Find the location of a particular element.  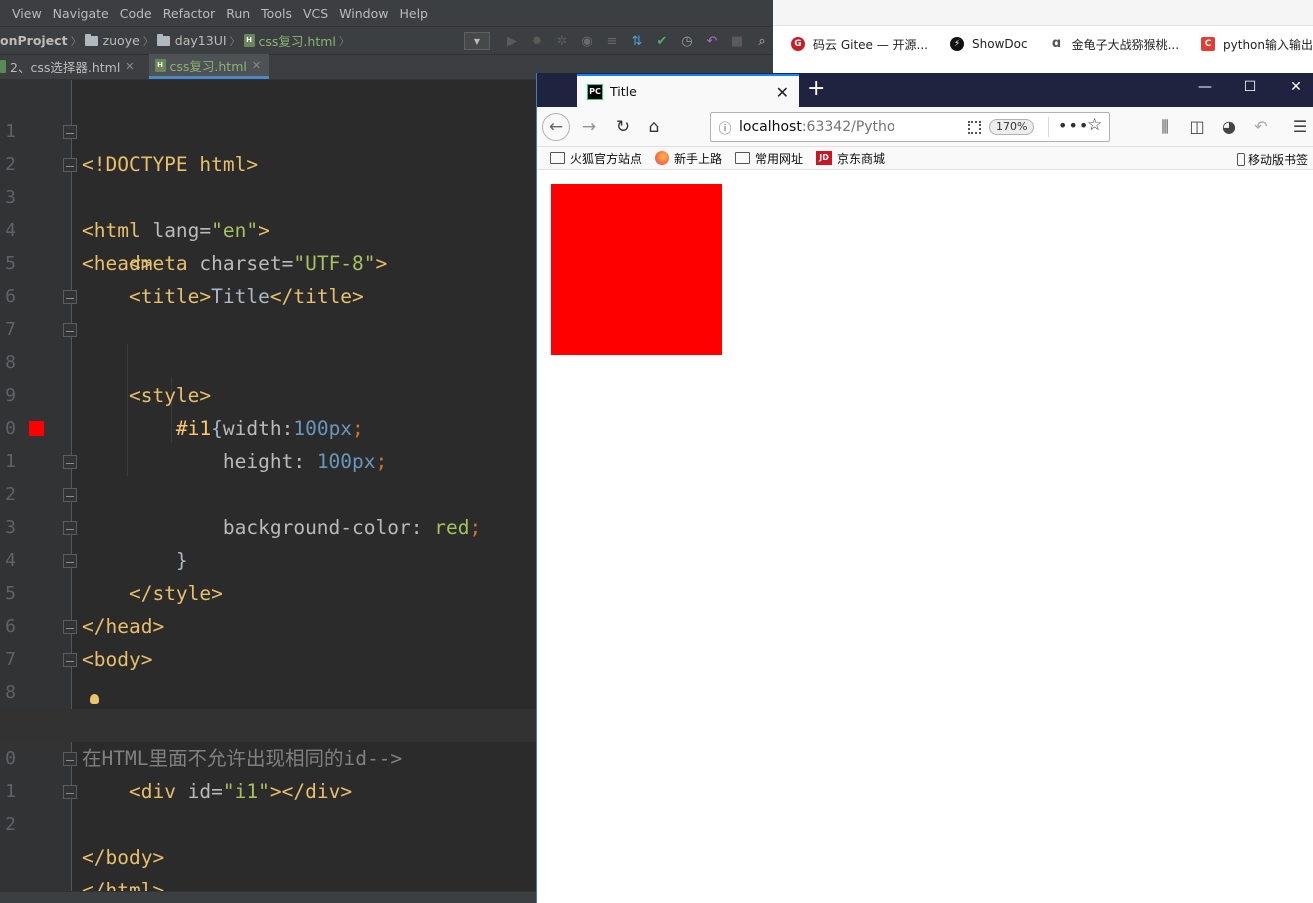

tab-css-selectors: 2、css选择器.html ✕ is located at coordinates (71, 66).